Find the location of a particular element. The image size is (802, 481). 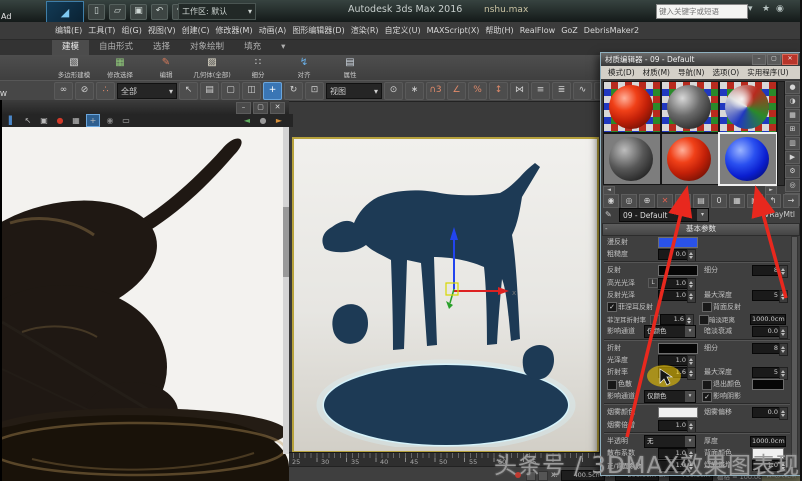

select-and-link-icon: ∞ is located at coordinates (63, 91).